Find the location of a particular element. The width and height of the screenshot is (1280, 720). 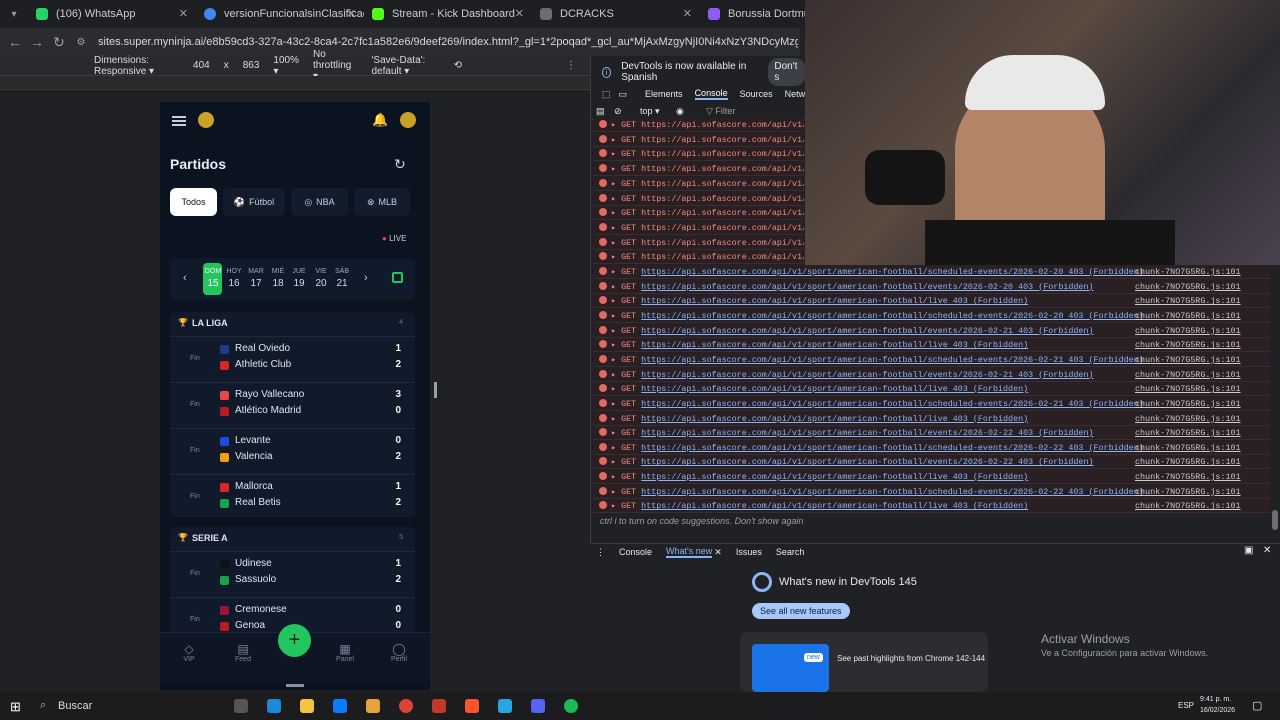

drawer-tab-issues: Issues is located at coordinates (749, 552).